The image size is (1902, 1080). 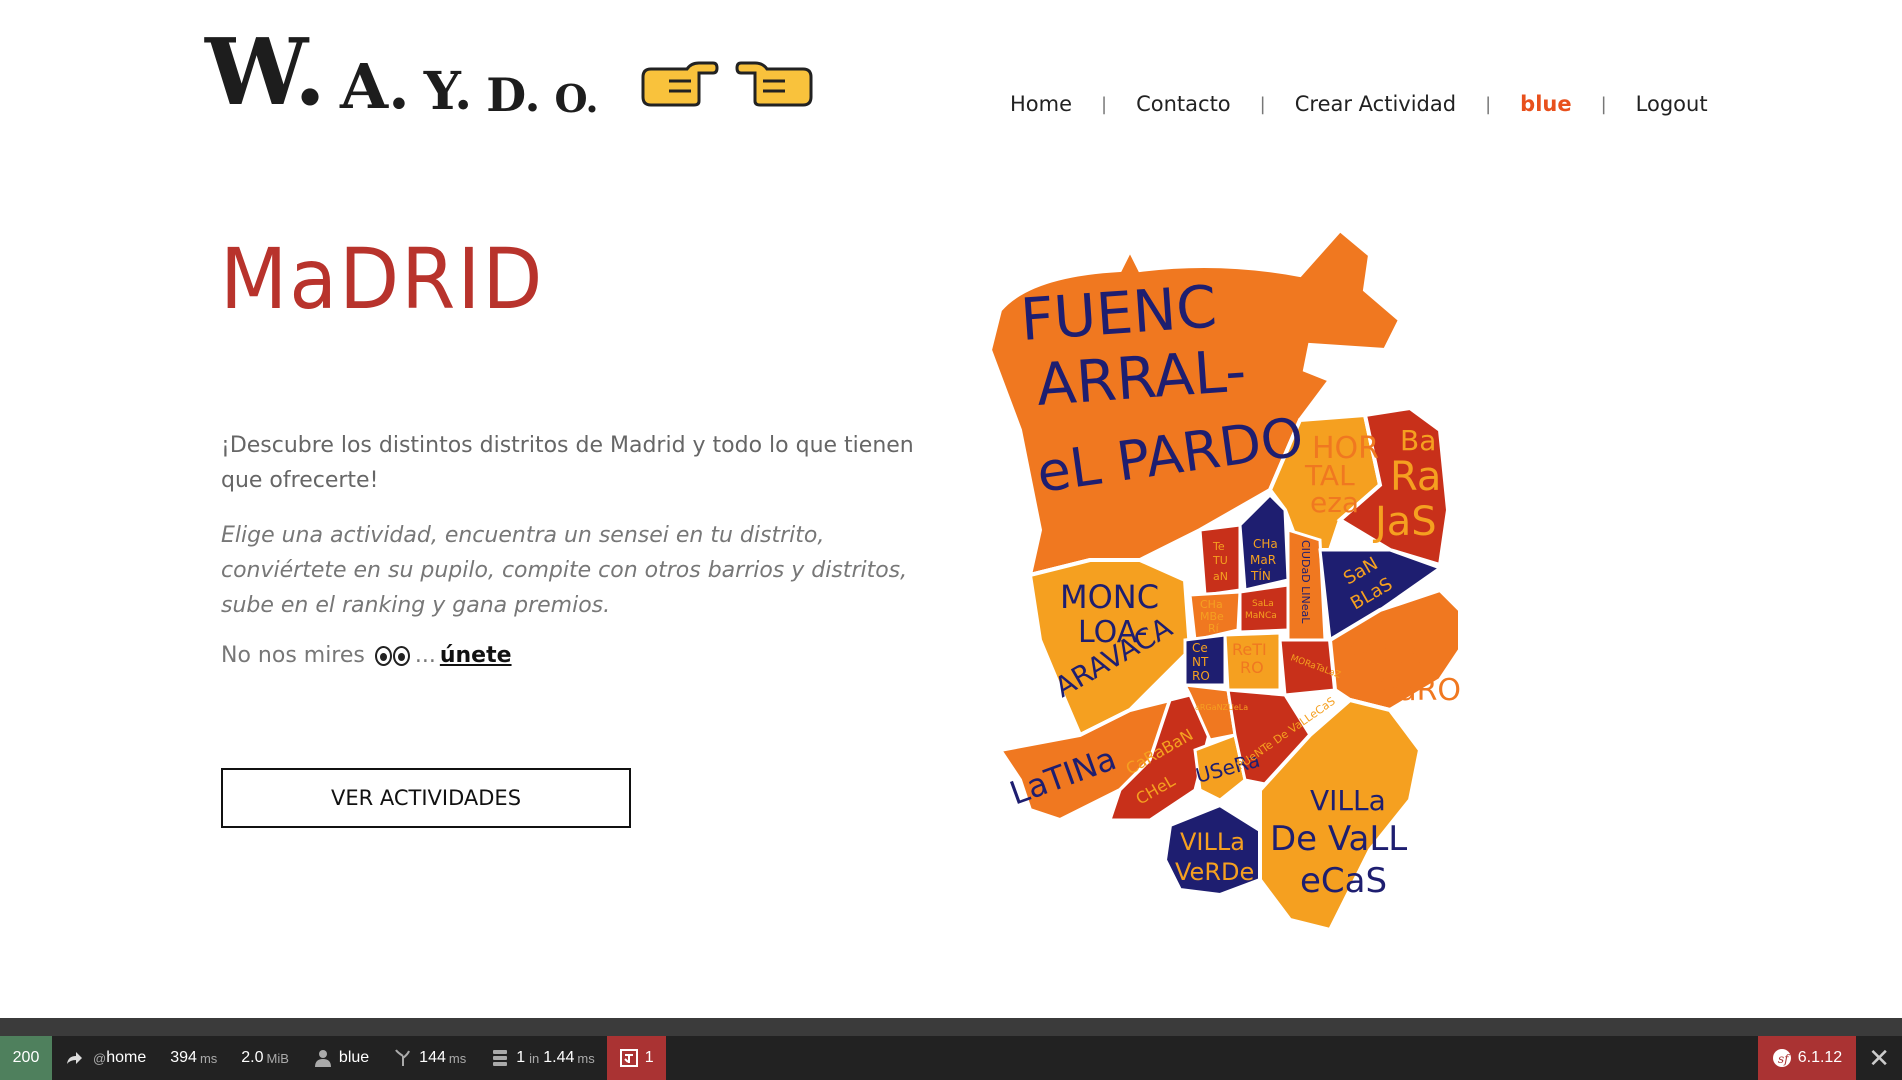 What do you see at coordinates (448, 91) in the screenshot?
I see `logo-letter-y: Y.` at bounding box center [448, 91].